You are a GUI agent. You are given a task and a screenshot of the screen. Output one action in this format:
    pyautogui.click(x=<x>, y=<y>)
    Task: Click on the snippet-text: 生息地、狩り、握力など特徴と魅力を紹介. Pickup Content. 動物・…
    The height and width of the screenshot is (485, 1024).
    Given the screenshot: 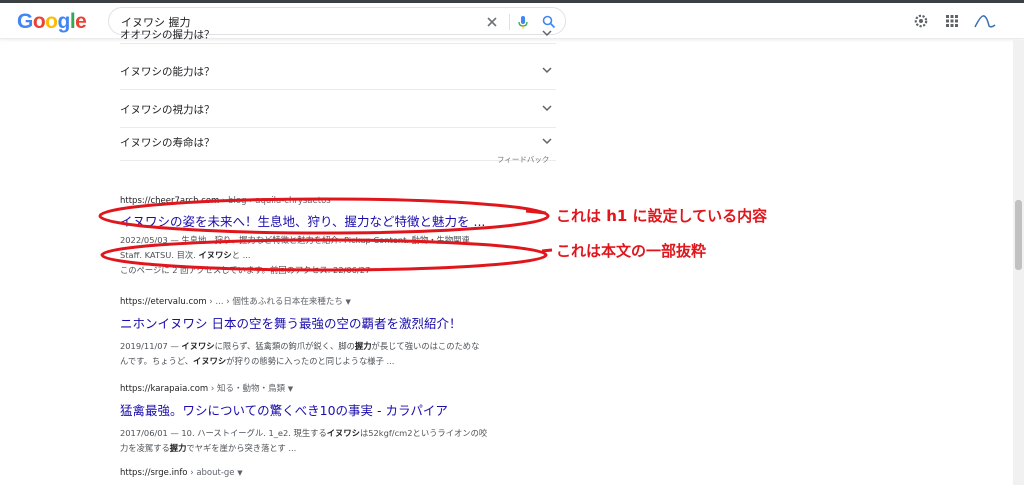 What is the action you would take?
    pyautogui.click(x=325, y=240)
    